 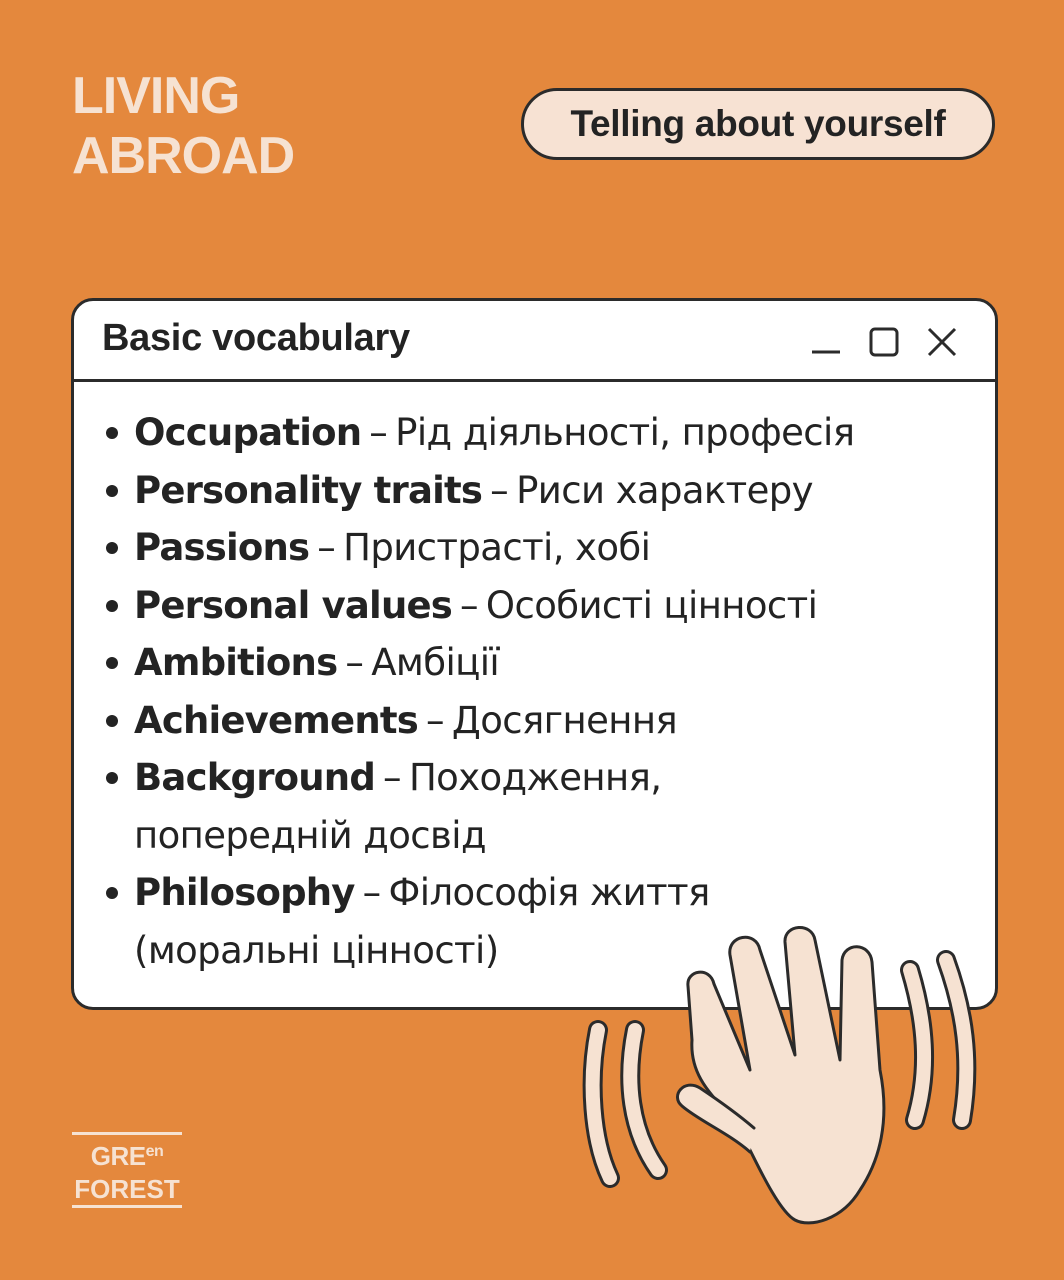 I want to click on vocab-term: Passions, so click(x=222, y=547).